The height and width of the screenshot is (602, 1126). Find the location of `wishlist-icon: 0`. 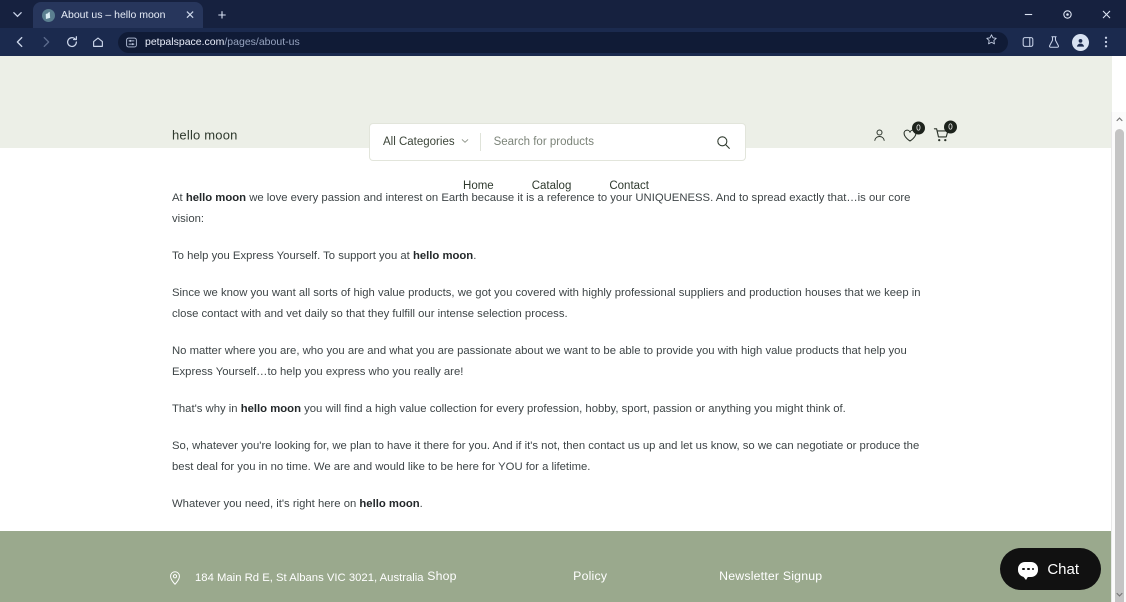

wishlist-icon: 0 is located at coordinates (913, 132).